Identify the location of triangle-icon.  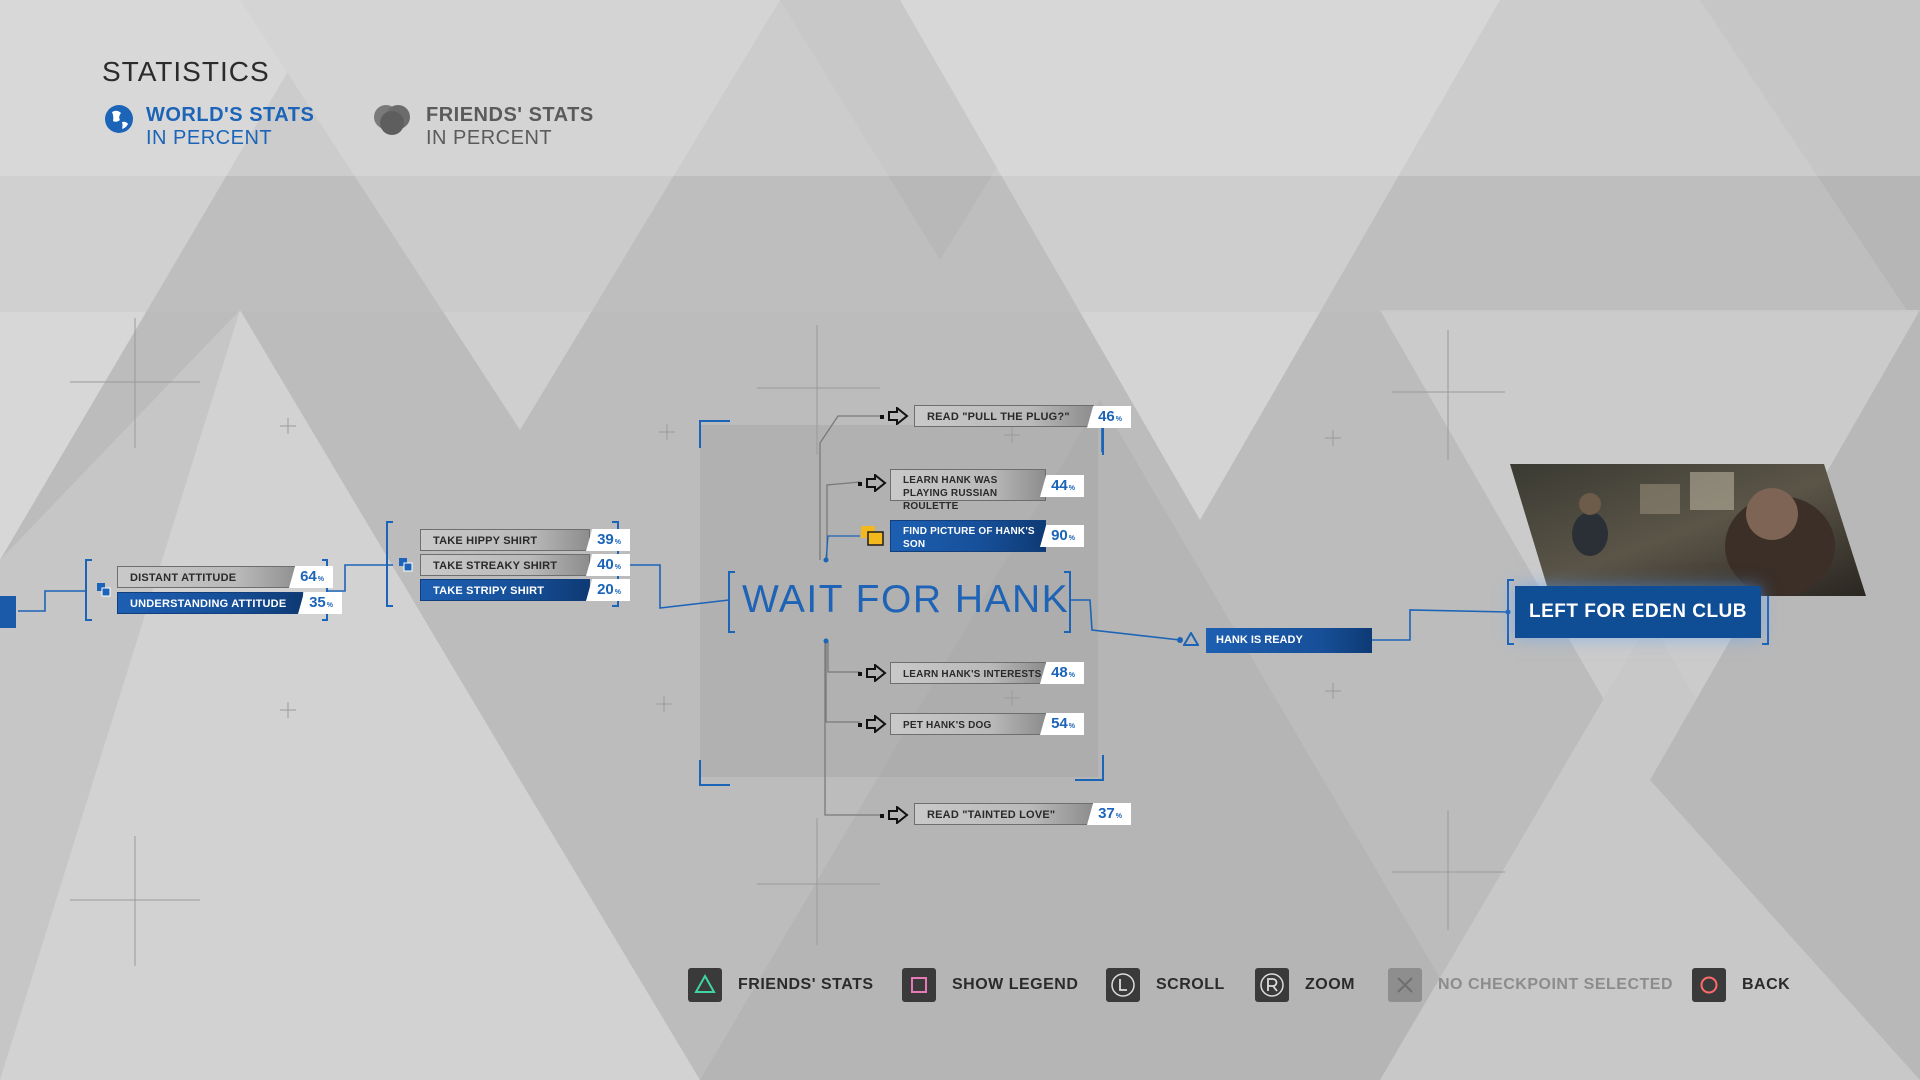
(1191, 639).